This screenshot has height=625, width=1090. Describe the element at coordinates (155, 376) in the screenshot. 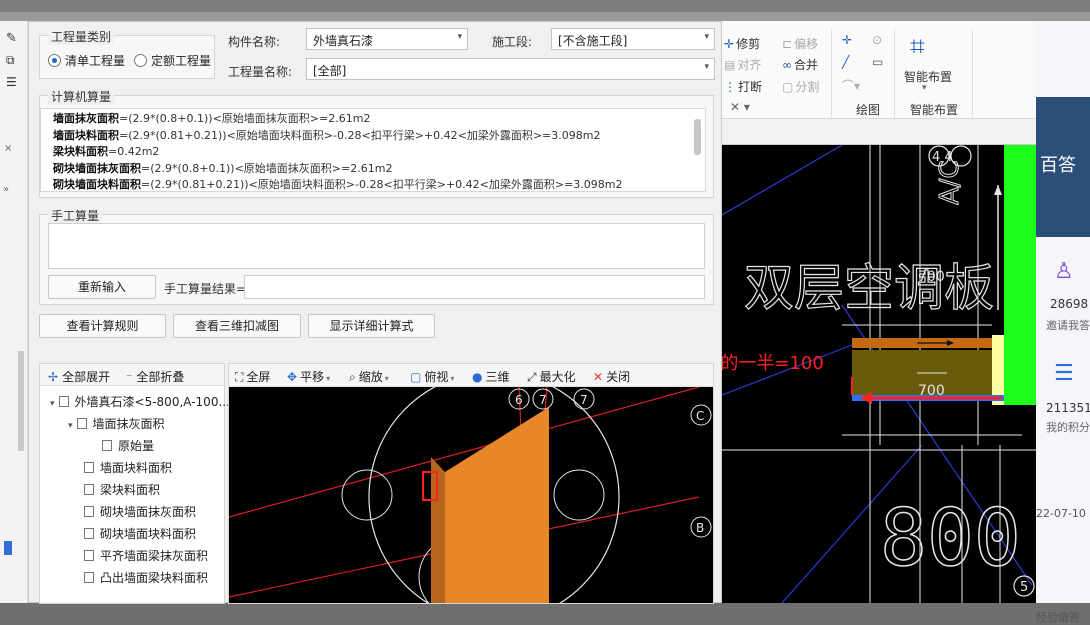

I see `collapse-all-button: ⁻ 全部折叠` at that location.